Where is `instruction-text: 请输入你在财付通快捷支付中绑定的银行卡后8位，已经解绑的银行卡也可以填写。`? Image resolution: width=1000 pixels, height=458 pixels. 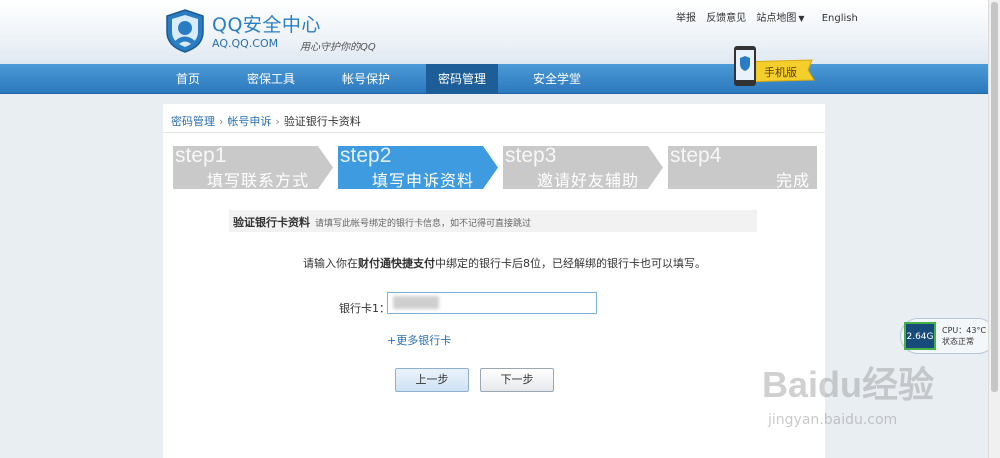
instruction-text: 请输入你在财付通快捷支付中绑定的银行卡后8位，已经解绑的银行卡也可以填写。 is located at coordinates (504, 263).